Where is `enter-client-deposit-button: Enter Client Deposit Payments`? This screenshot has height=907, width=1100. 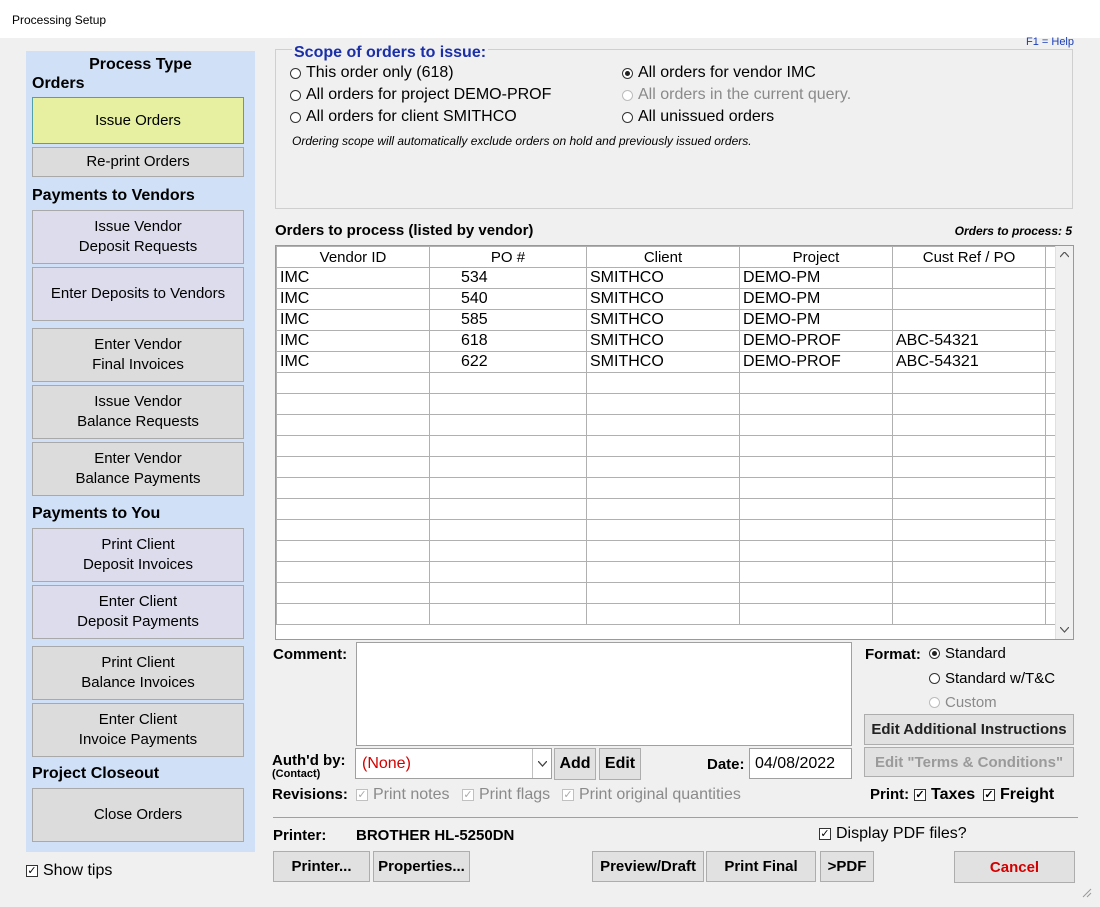
enter-client-deposit-button: Enter Client Deposit Payments is located at coordinates (138, 612).